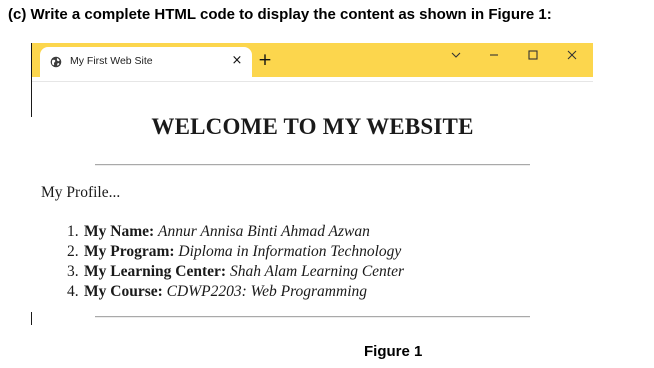 The image size is (654, 368). Describe the element at coordinates (56, 62) in the screenshot. I see `globe-icon` at that location.